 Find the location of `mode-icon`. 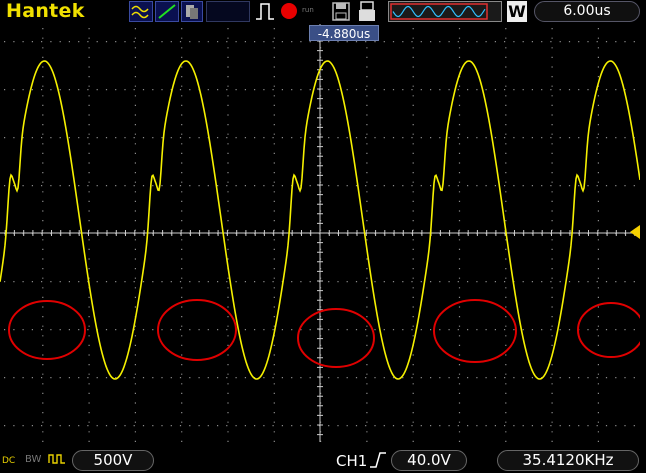

mode-icon is located at coordinates (141, 11).